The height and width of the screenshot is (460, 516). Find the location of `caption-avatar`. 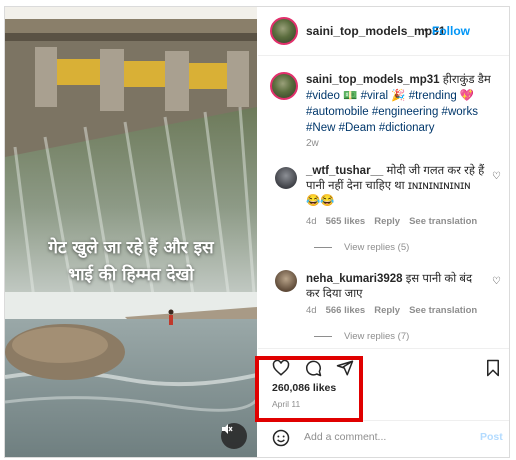

caption-avatar is located at coordinates (284, 86).